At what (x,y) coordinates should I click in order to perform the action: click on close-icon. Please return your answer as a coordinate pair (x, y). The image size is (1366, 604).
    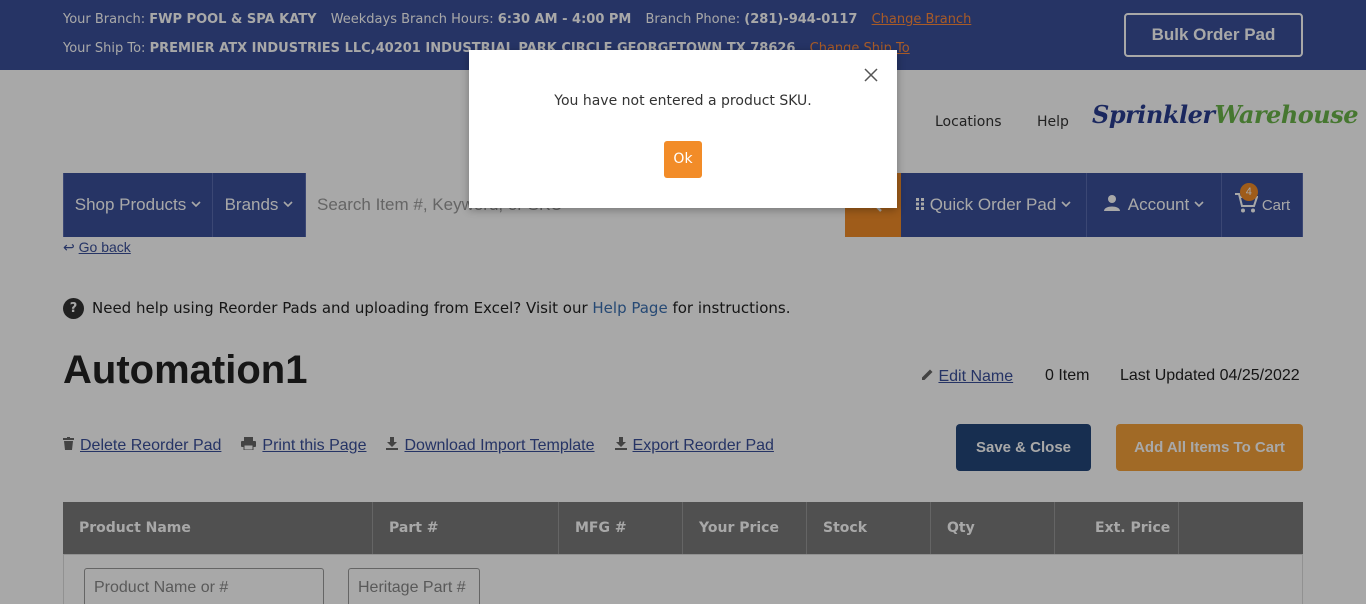
    Looking at the image, I should click on (871, 75).